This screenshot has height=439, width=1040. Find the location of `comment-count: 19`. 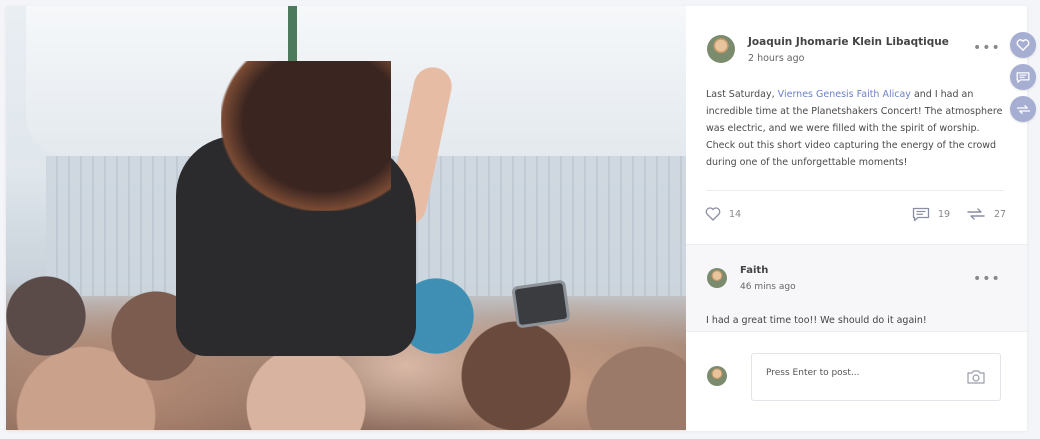

comment-count: 19 is located at coordinates (944, 214).